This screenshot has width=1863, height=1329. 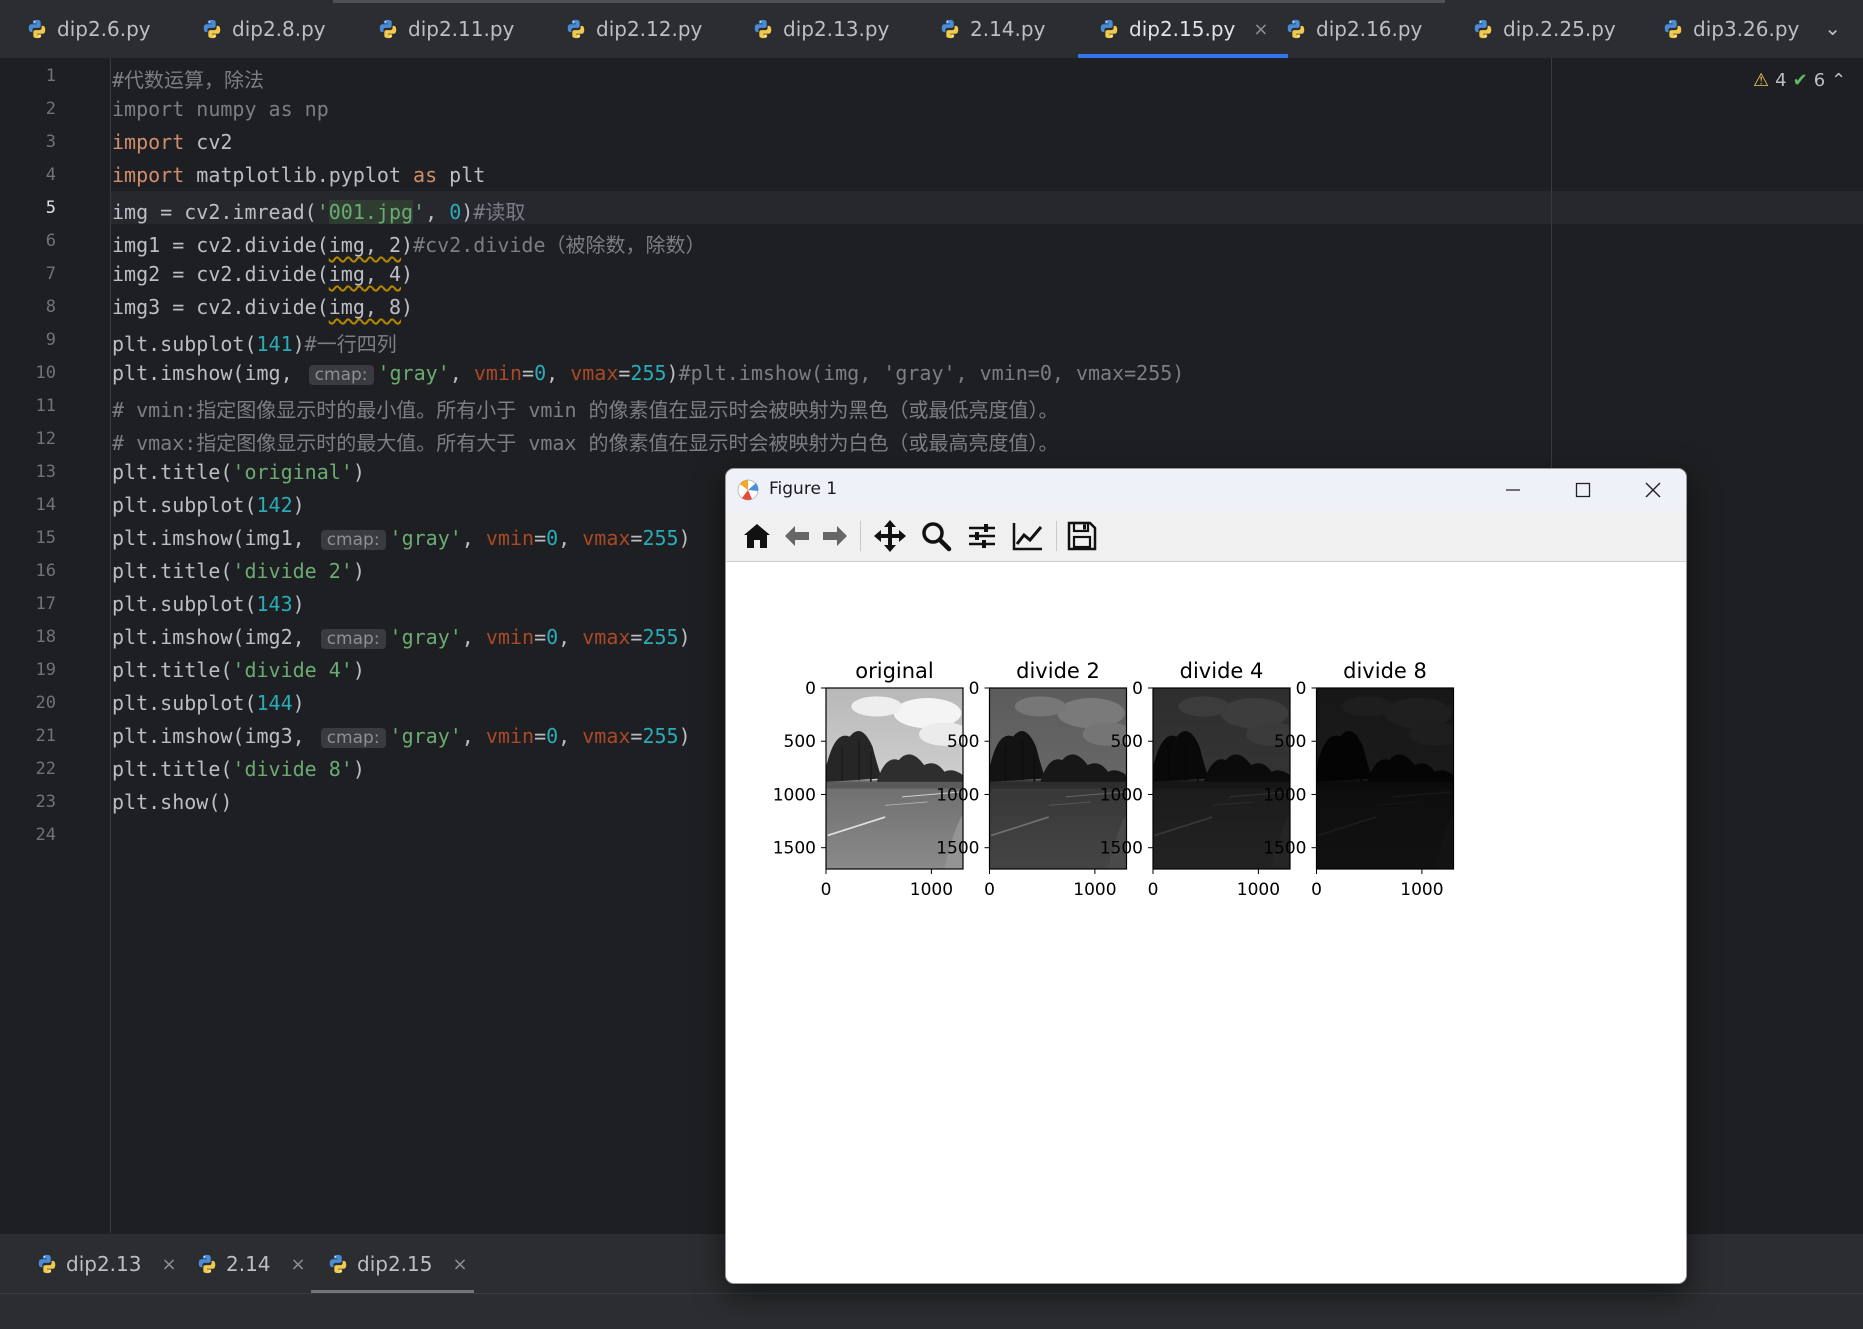 I want to click on tab-dip2-11: dip2.11.py, so click(x=445, y=29).